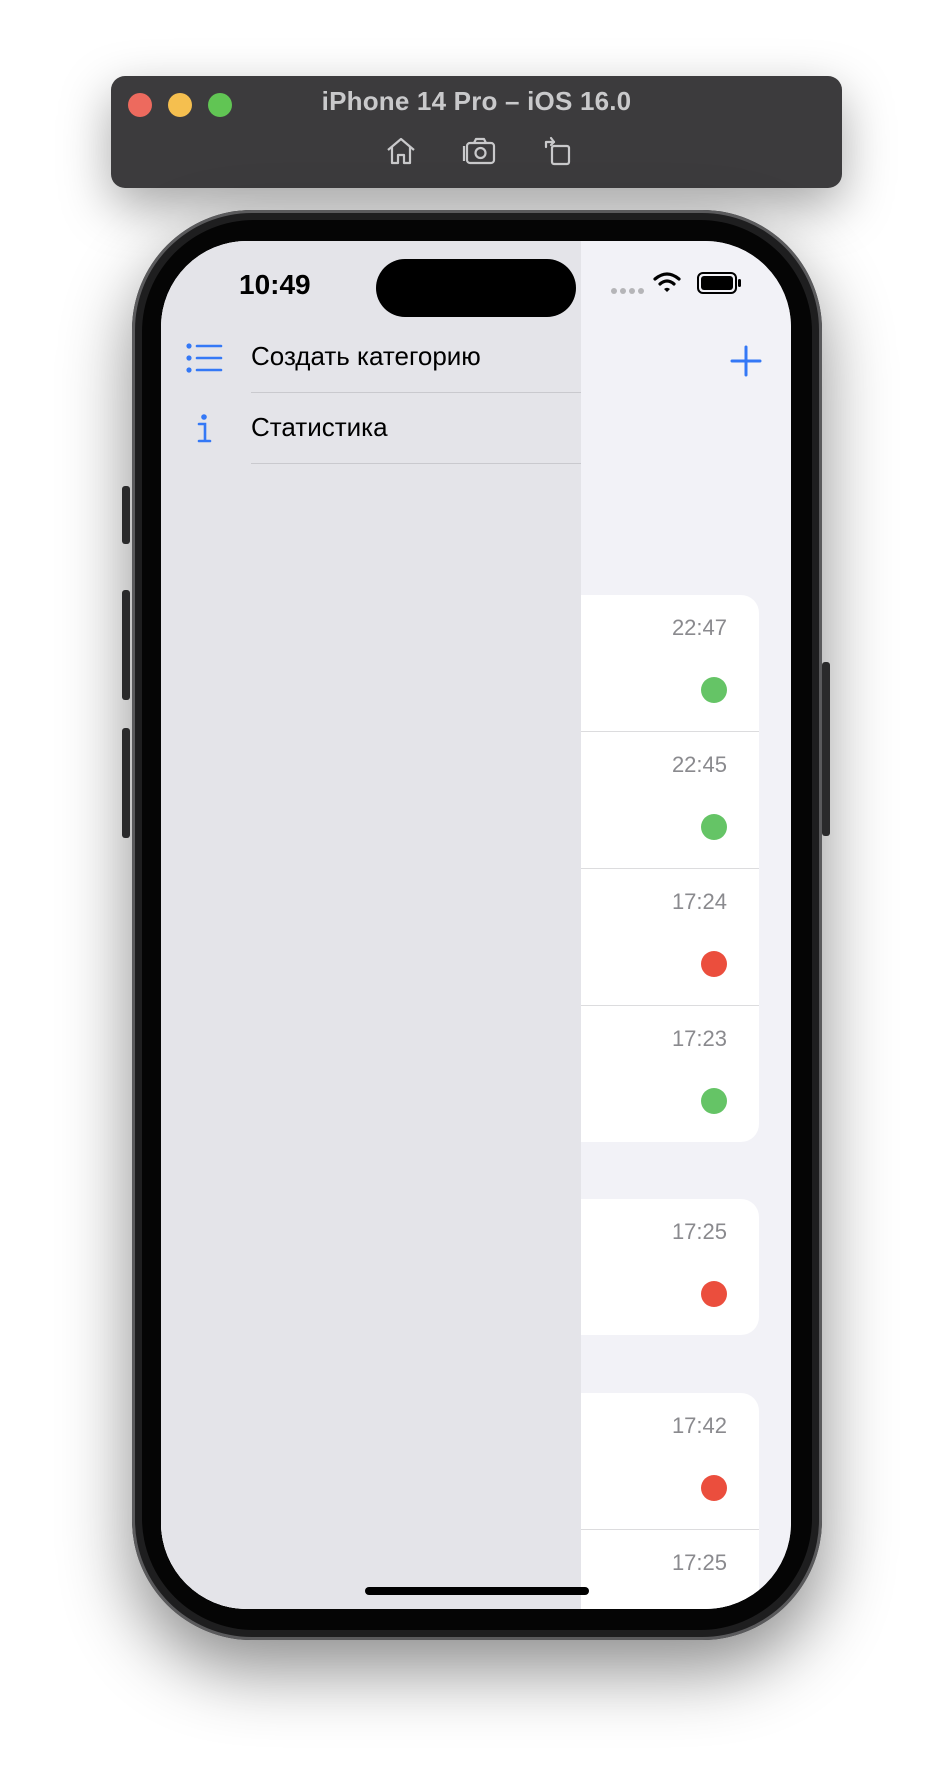 This screenshot has height=1790, width=952. What do you see at coordinates (686, 286) in the screenshot?
I see `status-indicators` at bounding box center [686, 286].